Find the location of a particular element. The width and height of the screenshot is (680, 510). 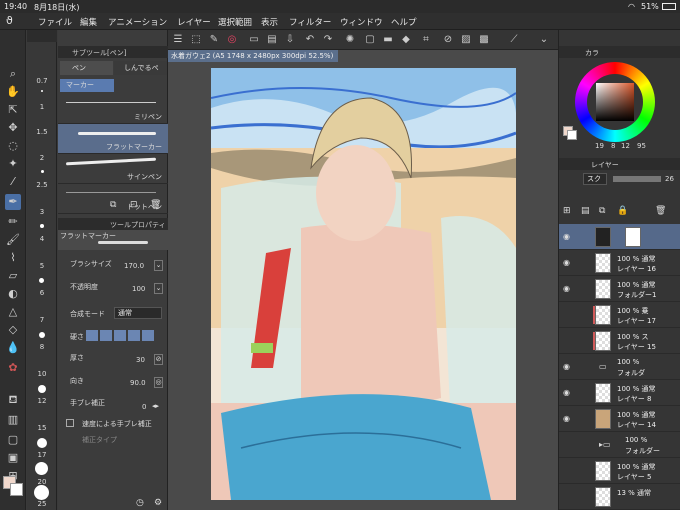

adjust-icon: ◂▸ is located at coordinates (155, 406).